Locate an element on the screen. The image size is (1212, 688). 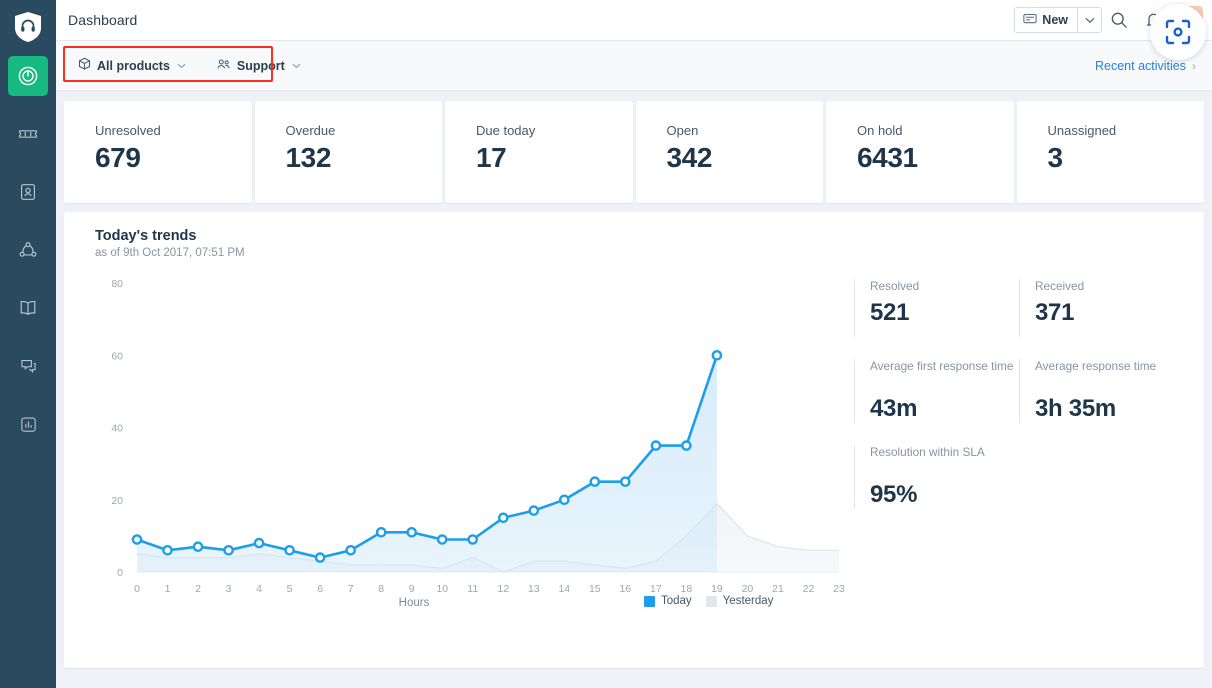
svg-text: 0 is located at coordinates (137, 589).